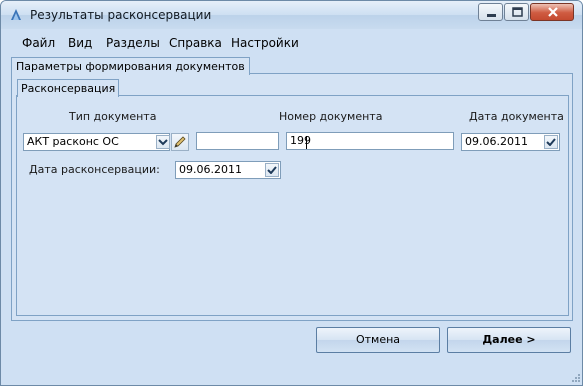  What do you see at coordinates (291, 15) in the screenshot?
I see `title-bar: Результаты расконсервации` at bounding box center [291, 15].